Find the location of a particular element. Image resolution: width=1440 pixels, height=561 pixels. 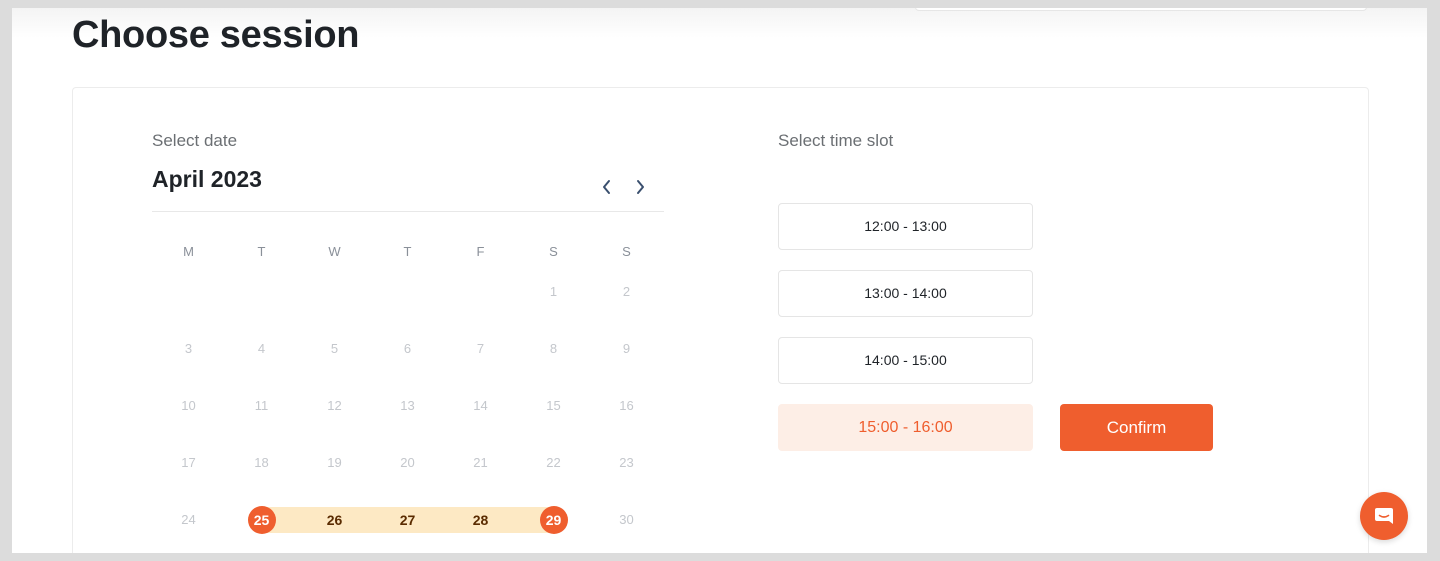

calendar-day-number: 25 is located at coordinates (261, 520).